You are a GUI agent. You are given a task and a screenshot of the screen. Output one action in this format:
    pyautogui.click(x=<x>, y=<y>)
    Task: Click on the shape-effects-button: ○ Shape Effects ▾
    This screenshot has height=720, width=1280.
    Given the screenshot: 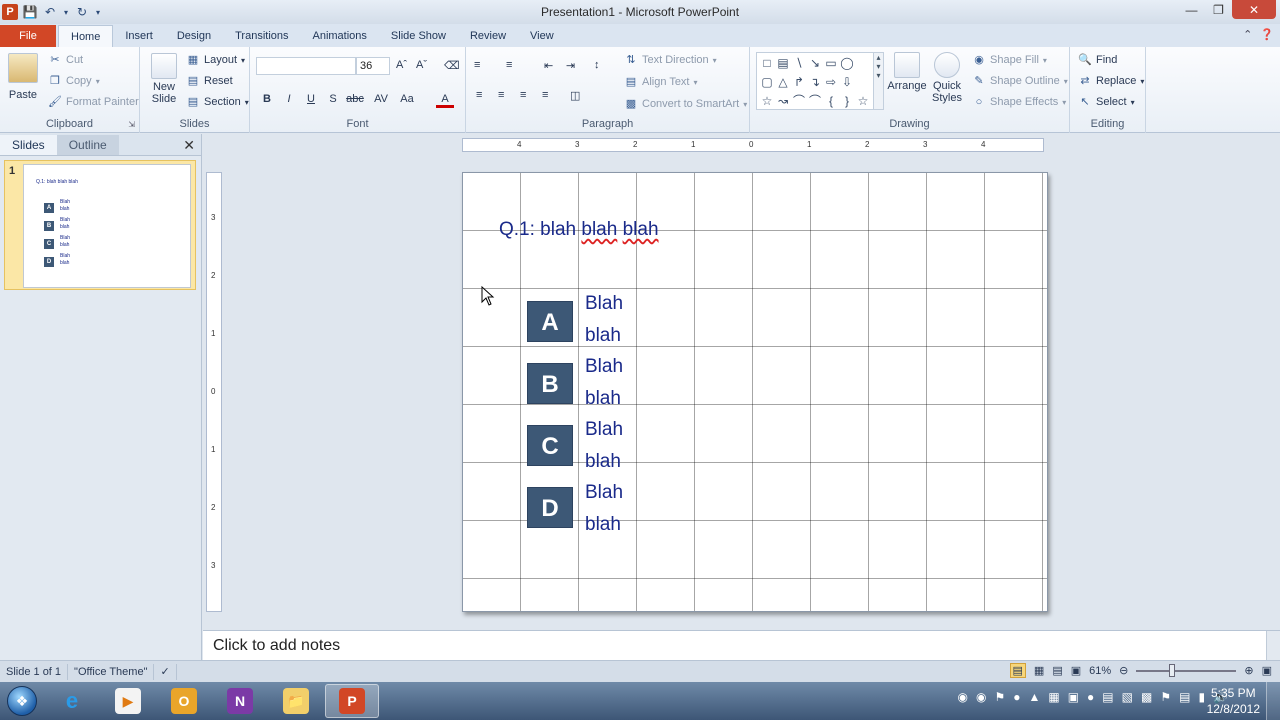 What is the action you would take?
    pyautogui.click(x=1019, y=102)
    